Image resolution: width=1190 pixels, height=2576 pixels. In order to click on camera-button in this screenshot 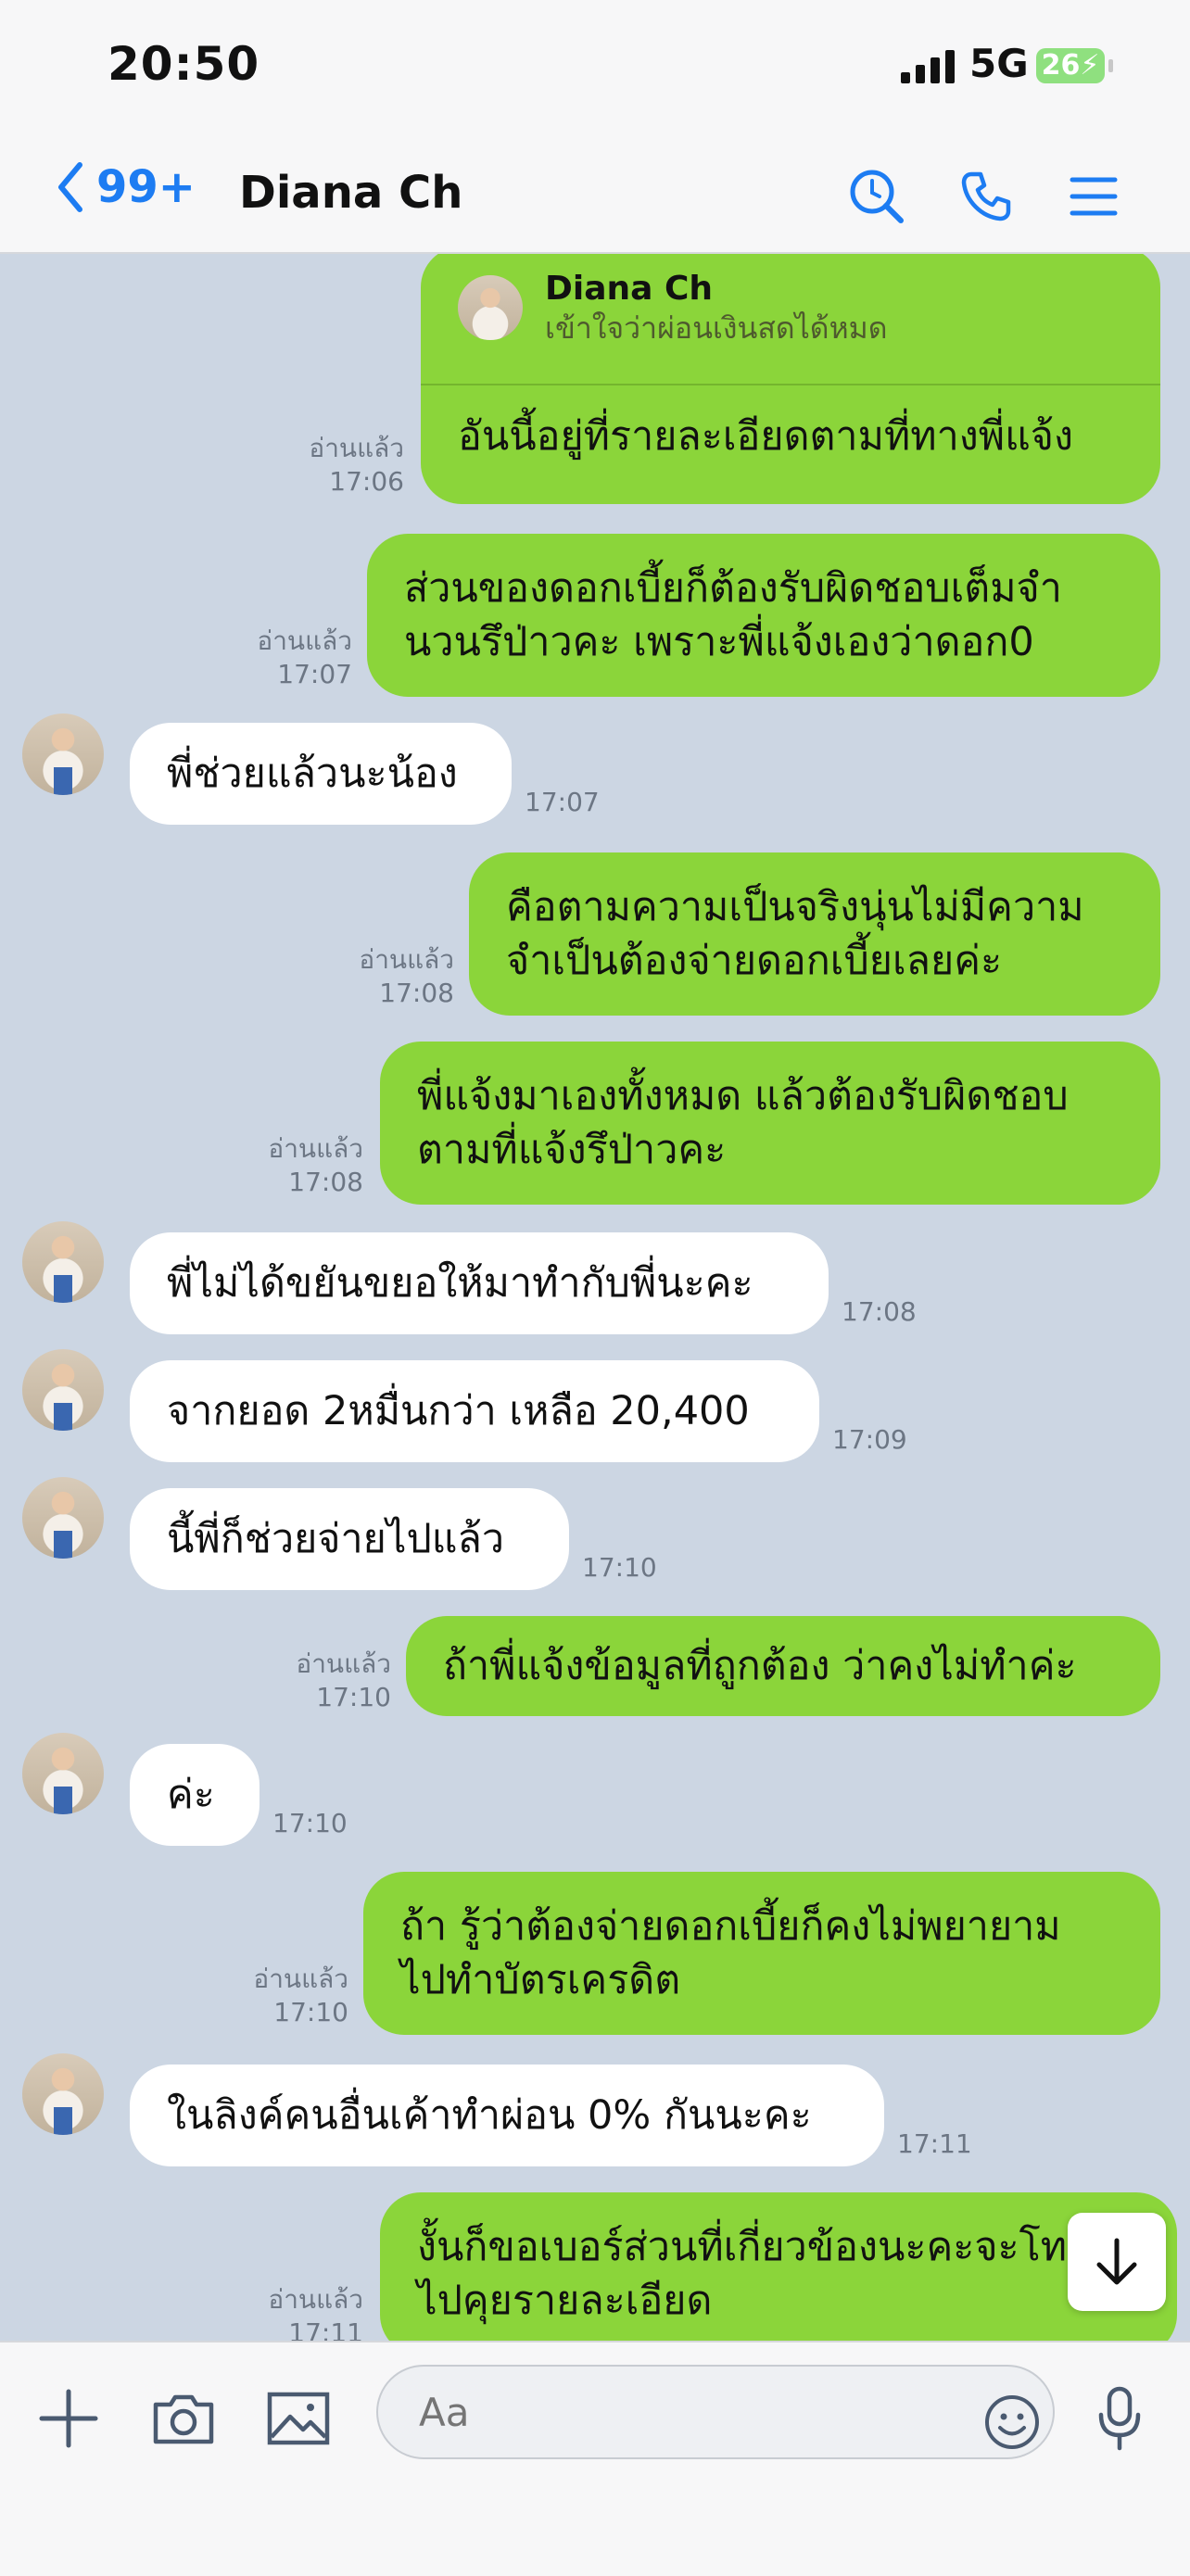, I will do `click(183, 2418)`.